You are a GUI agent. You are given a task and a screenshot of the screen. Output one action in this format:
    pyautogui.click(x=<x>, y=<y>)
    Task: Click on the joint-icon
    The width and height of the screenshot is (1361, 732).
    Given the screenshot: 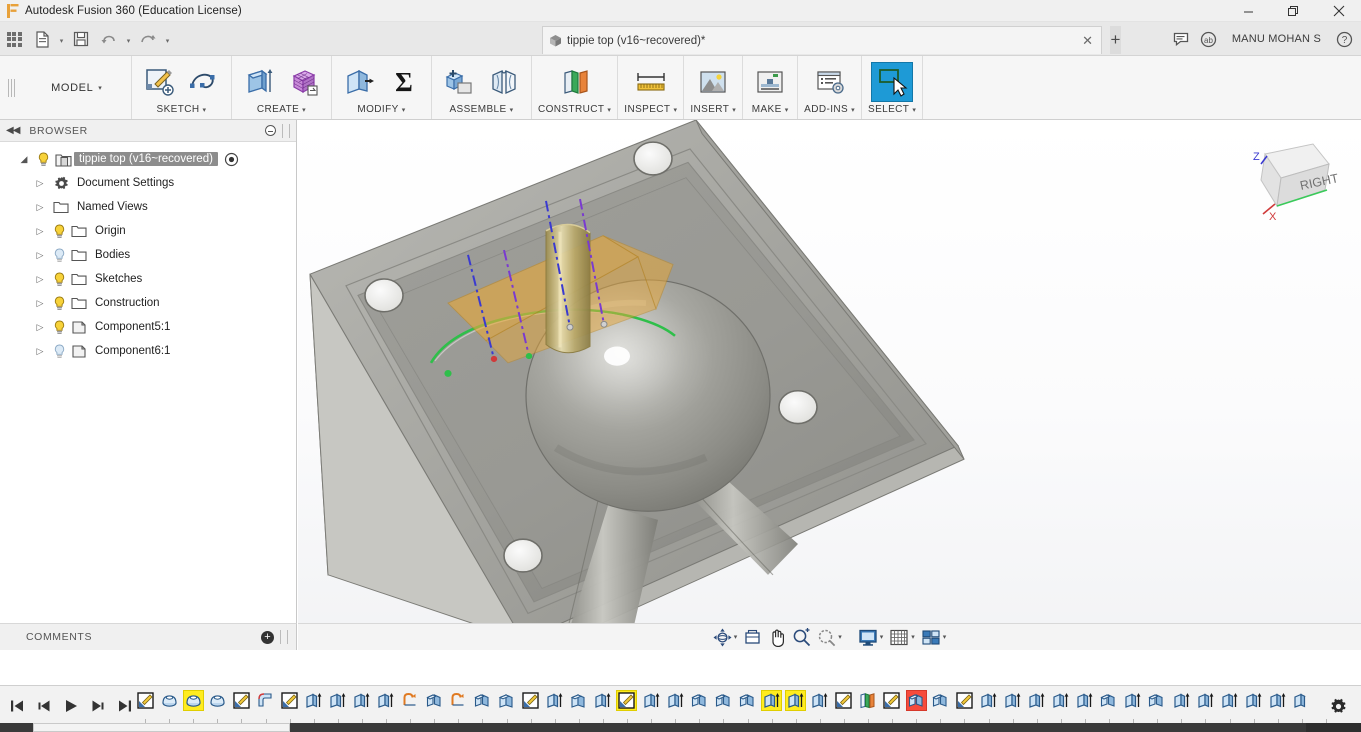 What is the action you would take?
    pyautogui.click(x=504, y=82)
    